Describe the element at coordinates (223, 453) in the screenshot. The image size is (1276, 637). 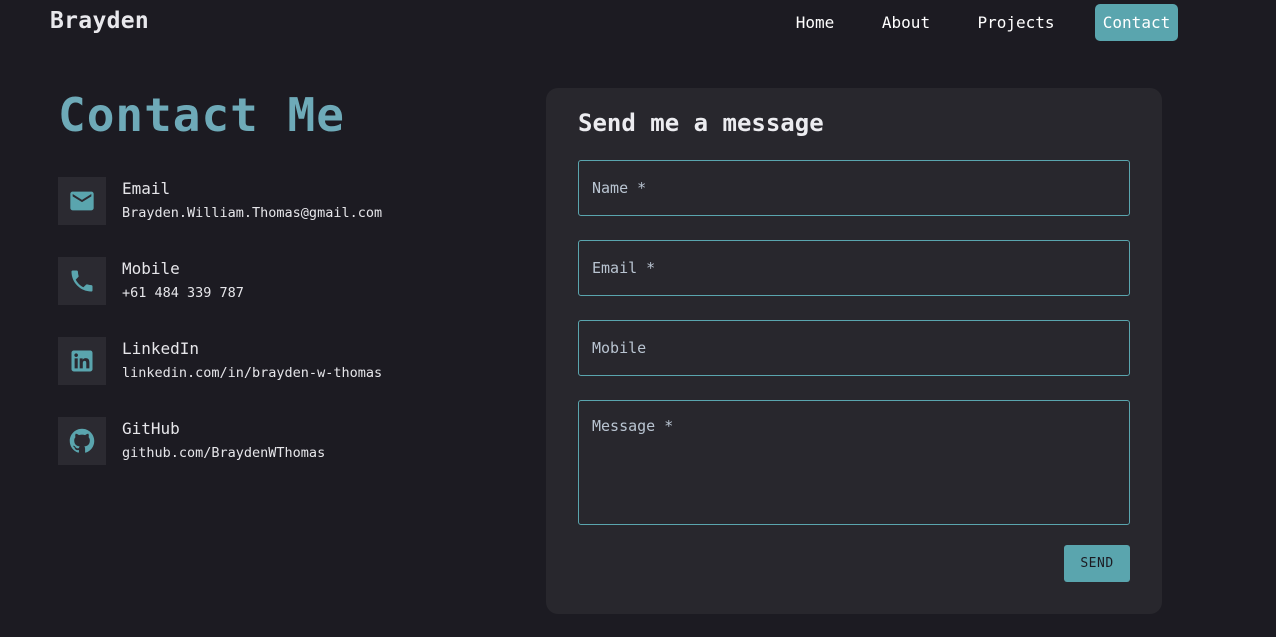
I see `github-link: github.com/BraydenWThomas` at that location.